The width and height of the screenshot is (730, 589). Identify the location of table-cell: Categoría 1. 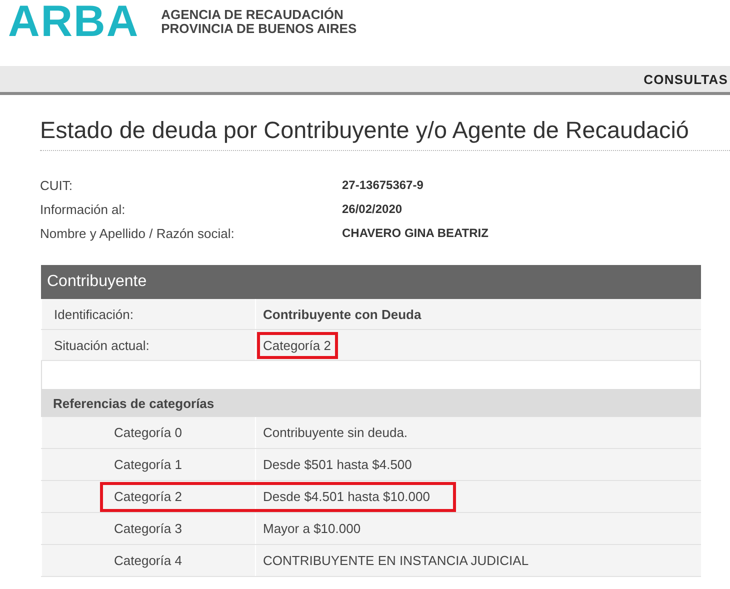
(148, 464).